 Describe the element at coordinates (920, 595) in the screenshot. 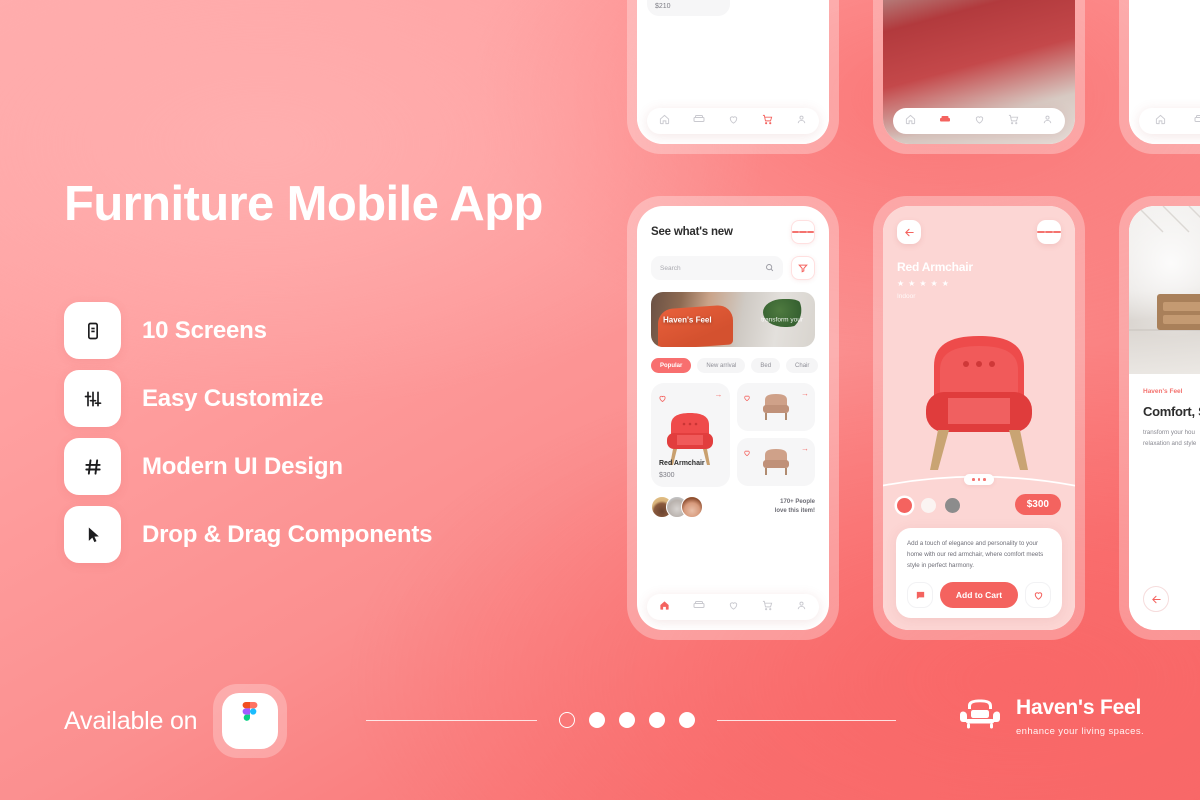

I see `chat-icon` at that location.